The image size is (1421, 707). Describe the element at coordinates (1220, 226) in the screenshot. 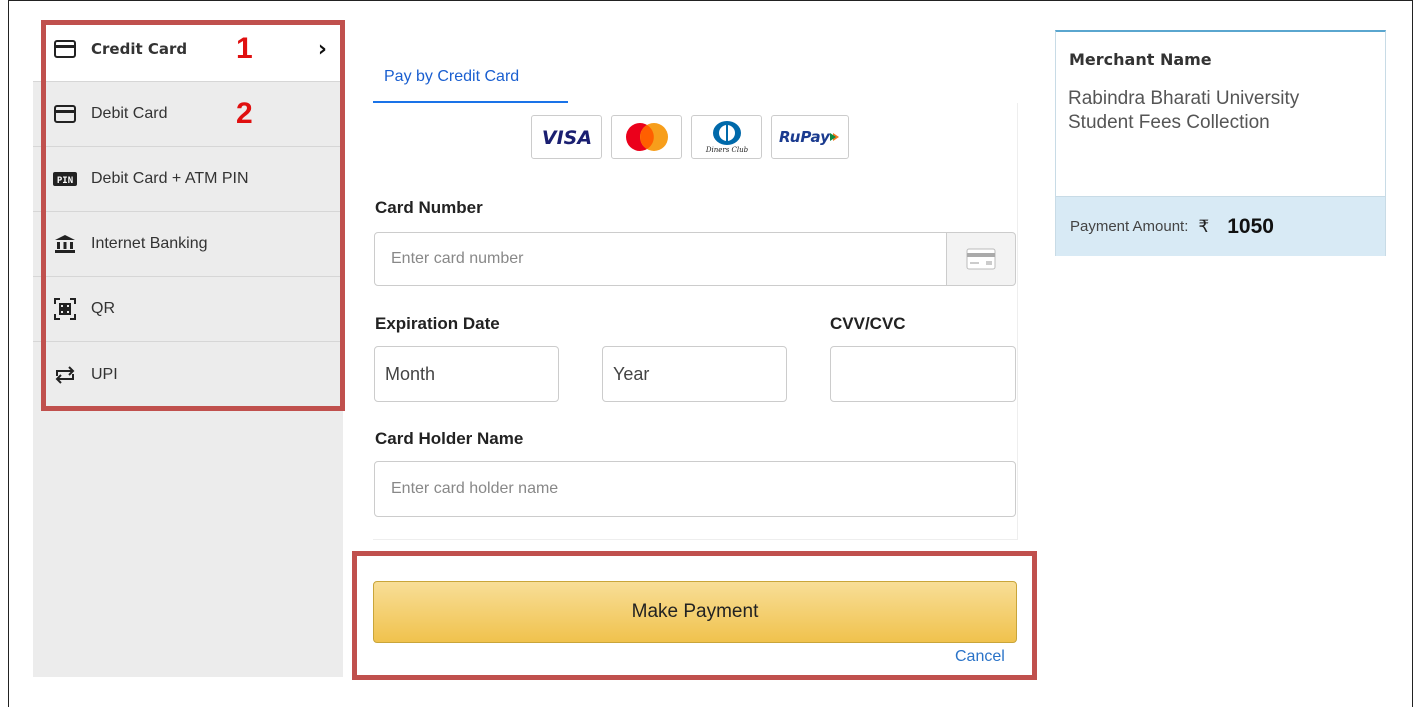

I see `payment-amount-bar: Payment Amount: ₹ 1050` at that location.